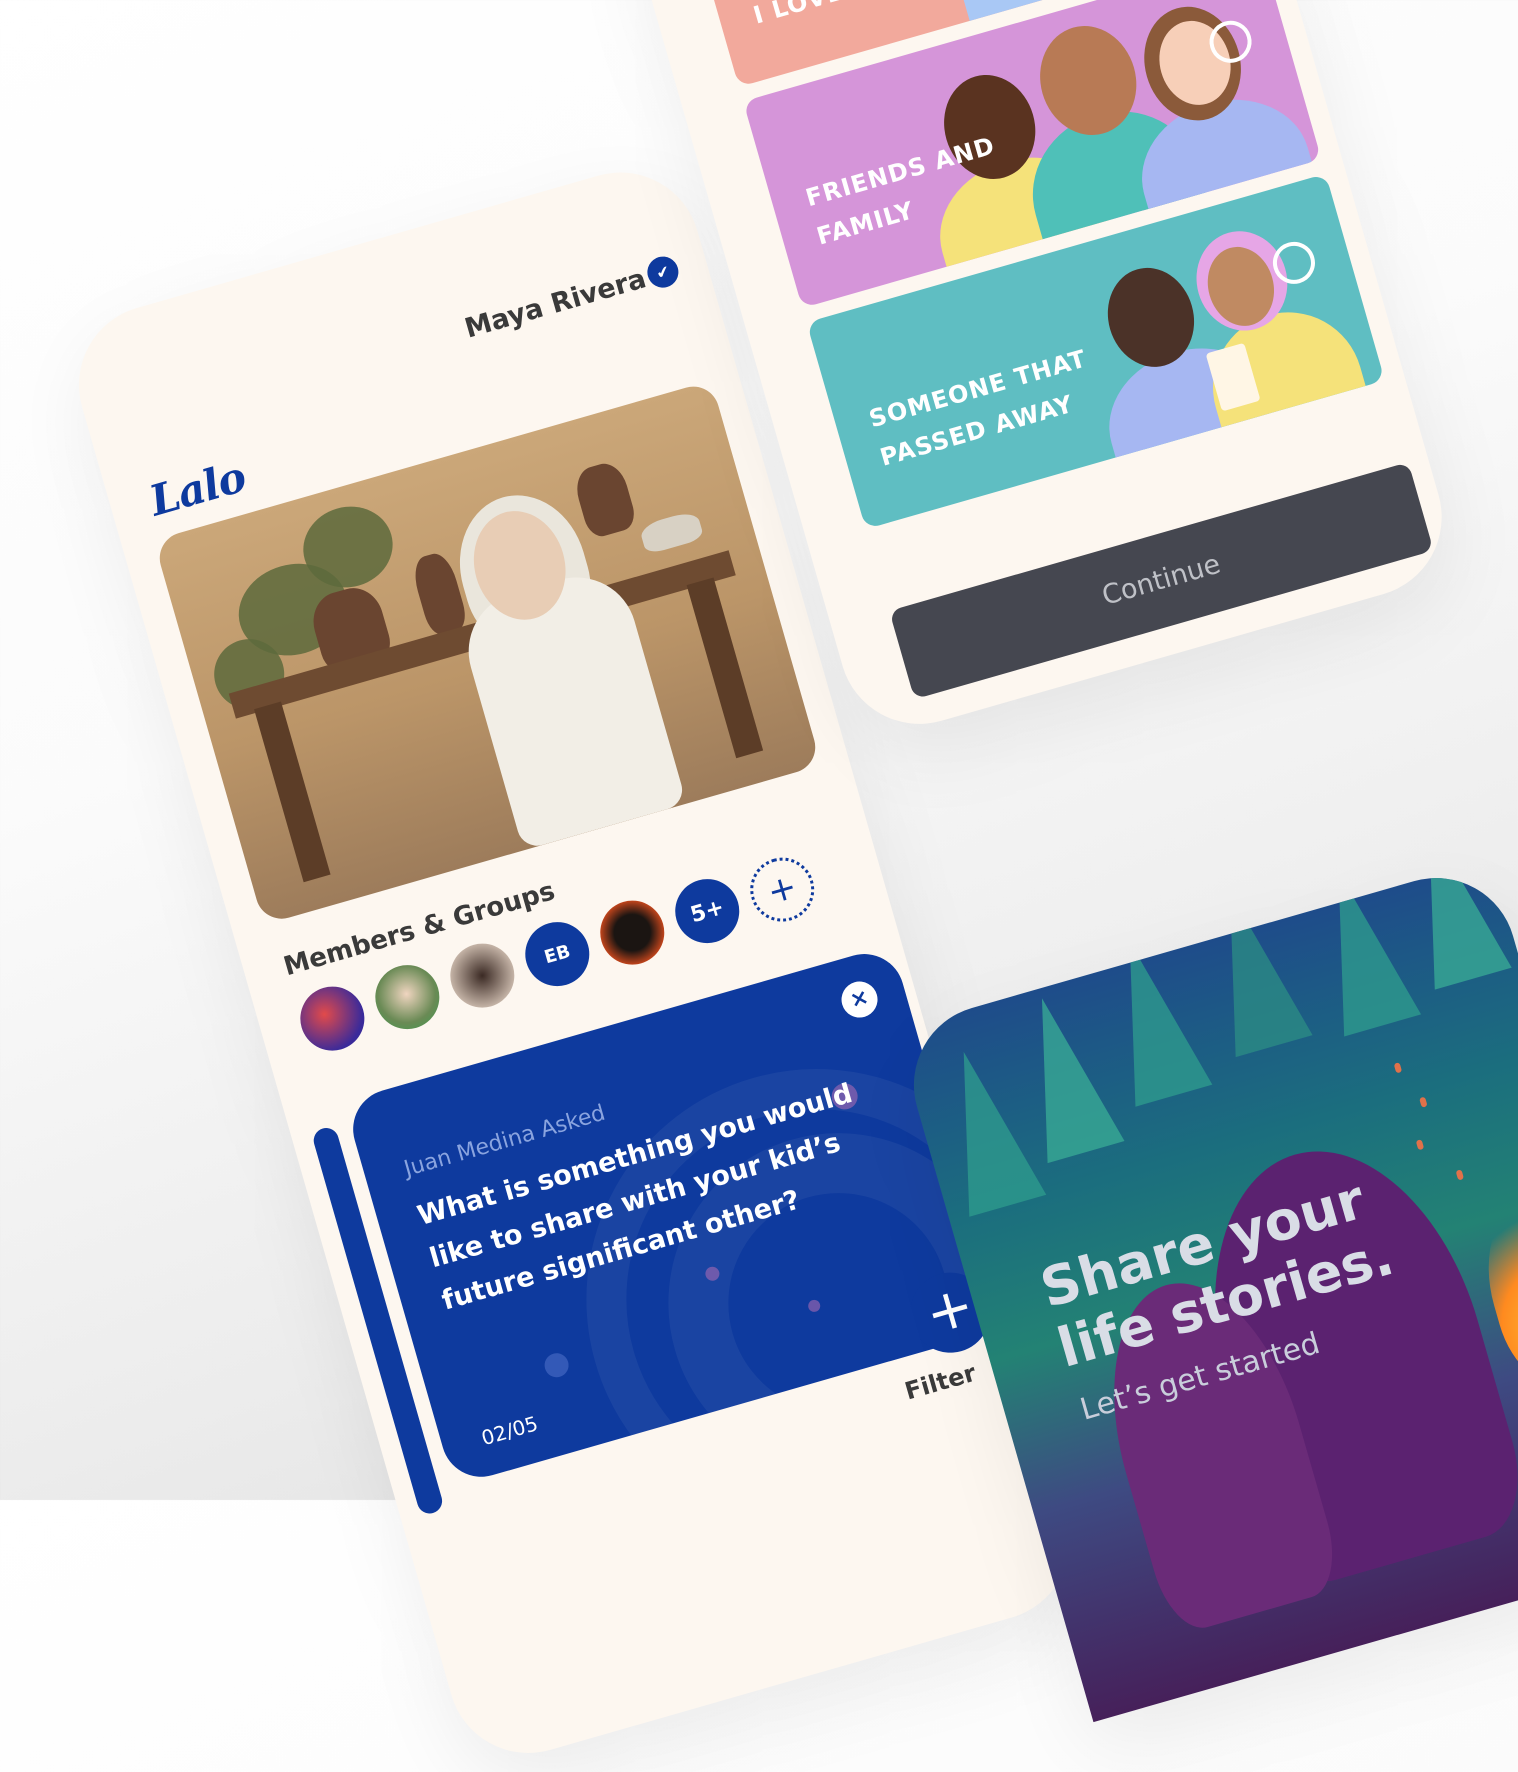  Describe the element at coordinates (782, 890) in the screenshot. I see `add-member-button: +` at that location.